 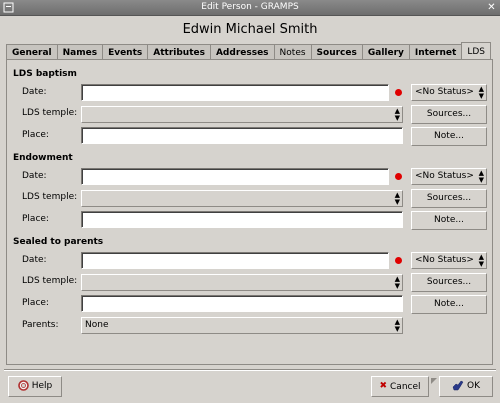 I want to click on window-title: Edit Person - GRAMPS, so click(x=250, y=7).